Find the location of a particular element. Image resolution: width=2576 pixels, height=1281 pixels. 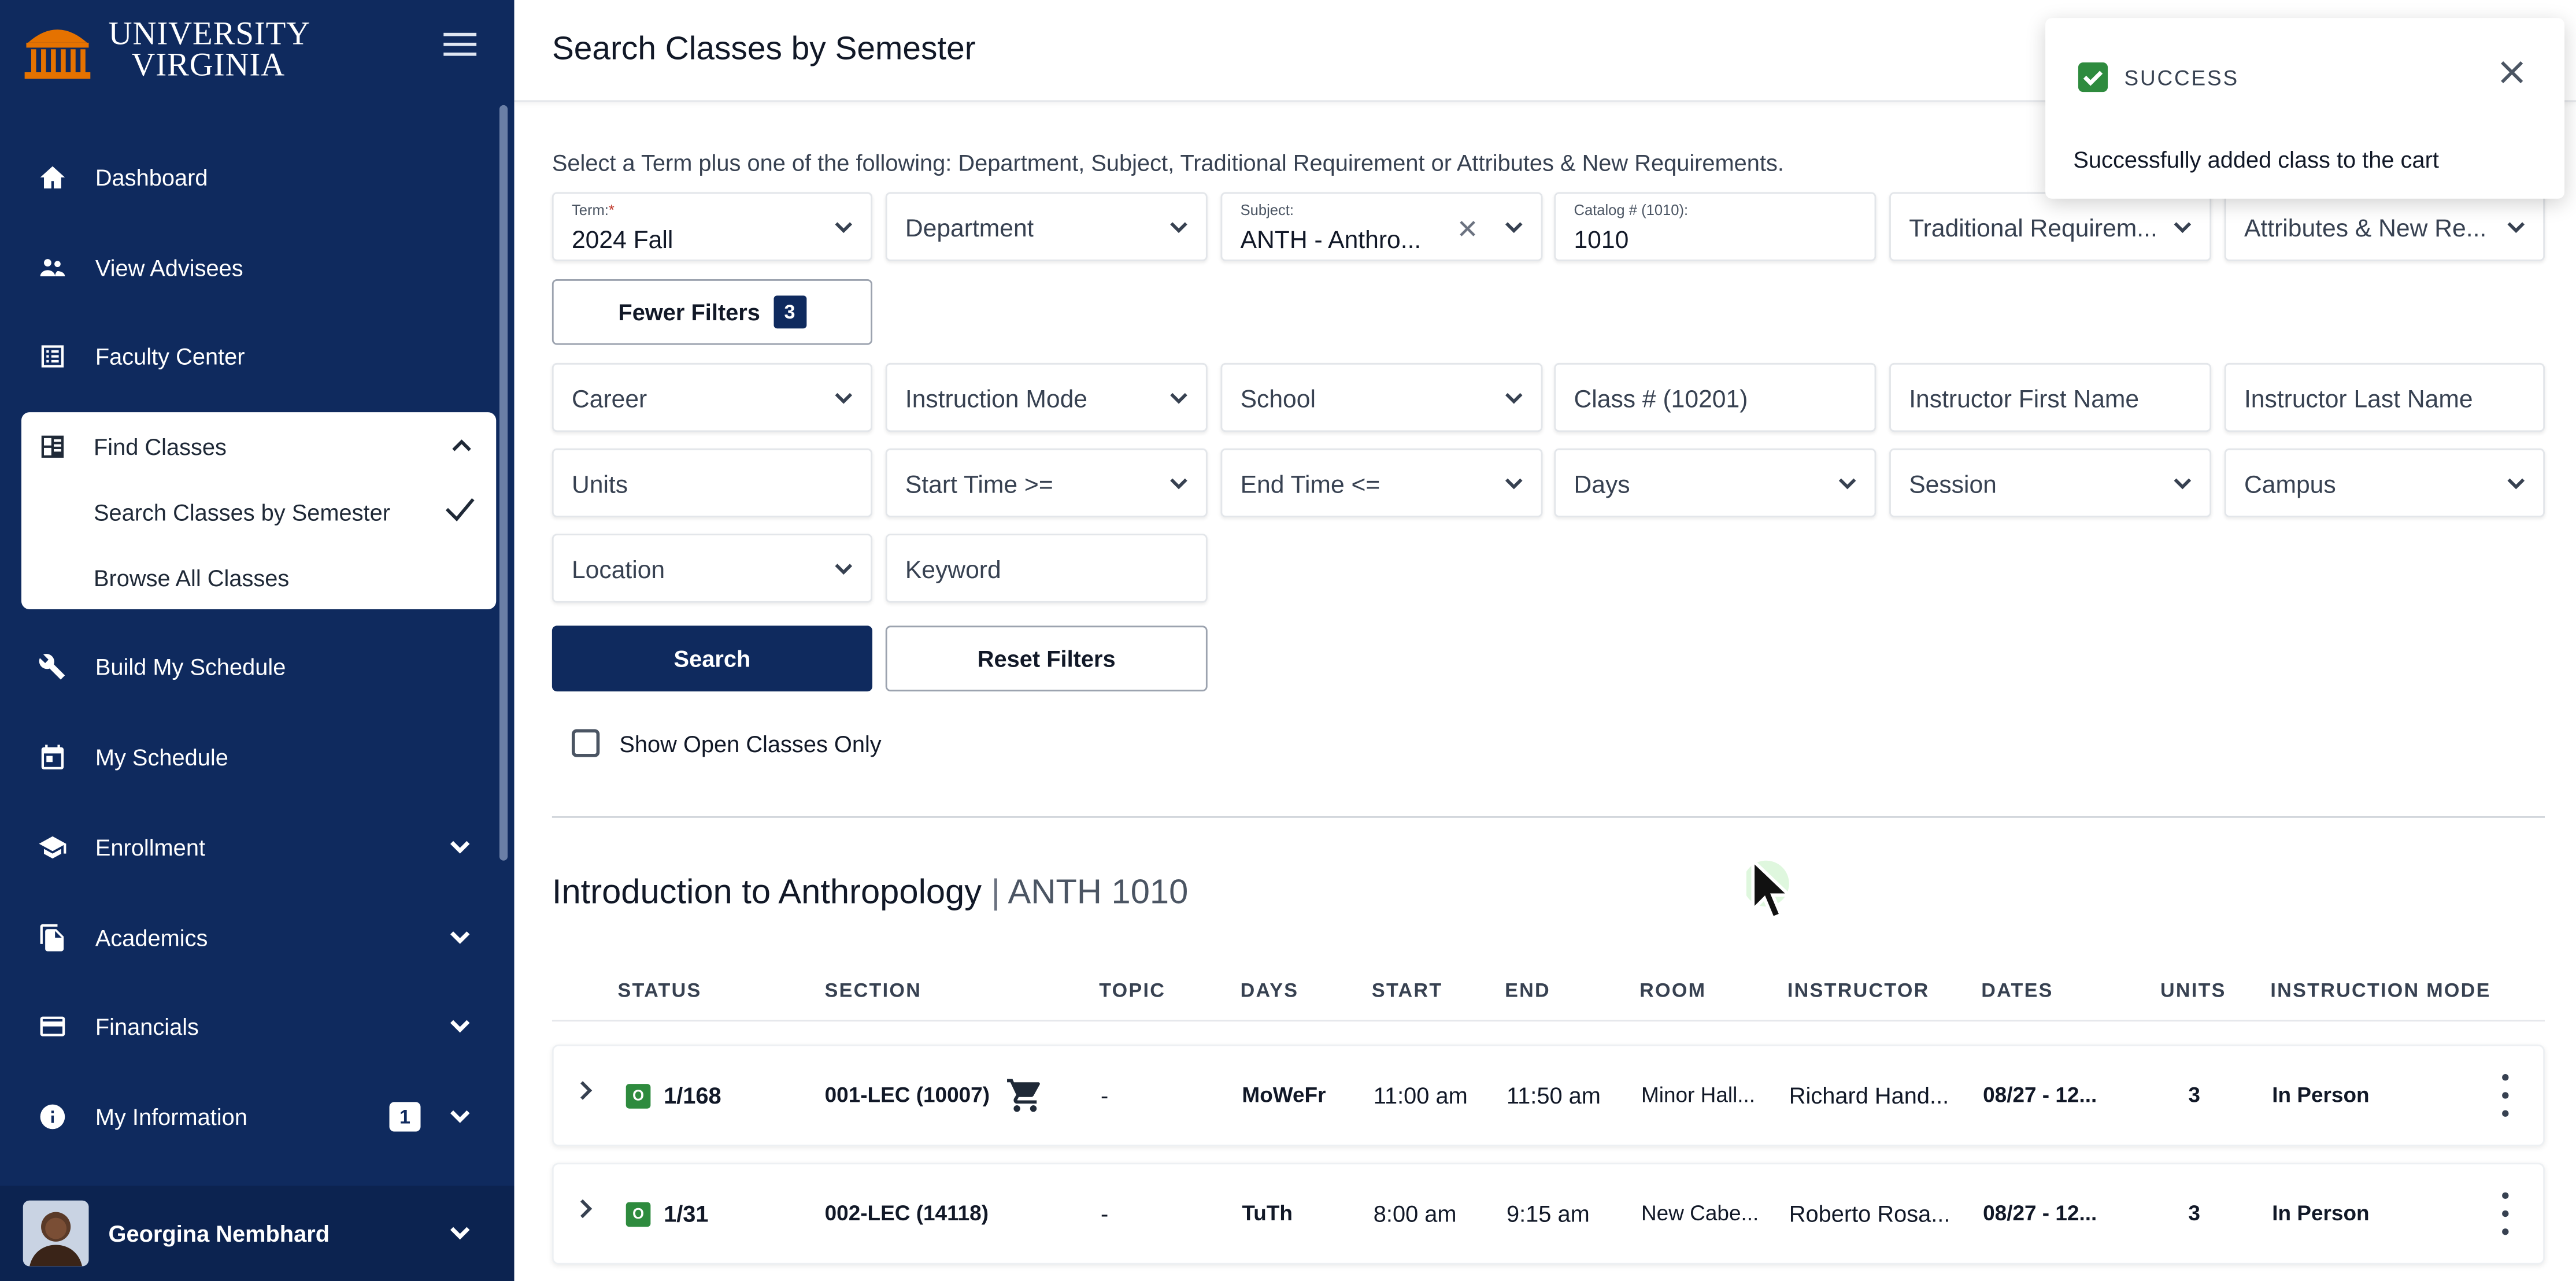

subject-label: Subject: is located at coordinates (1267, 210).